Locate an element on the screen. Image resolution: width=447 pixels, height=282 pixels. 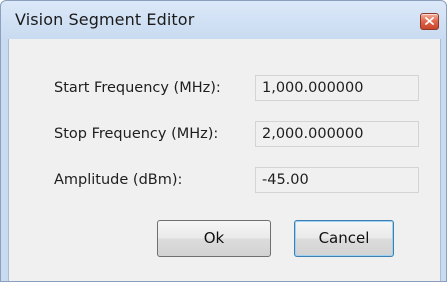
start-frequency-label: Start Frequency (MHz): is located at coordinates (137, 88).